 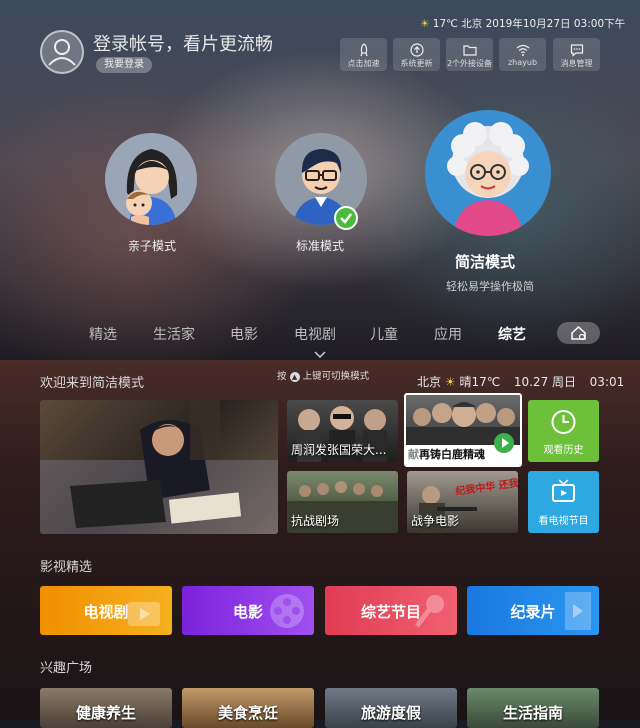 What do you see at coordinates (545, 382) in the screenshot?
I see `date-text: 10.27 周日` at bounding box center [545, 382].